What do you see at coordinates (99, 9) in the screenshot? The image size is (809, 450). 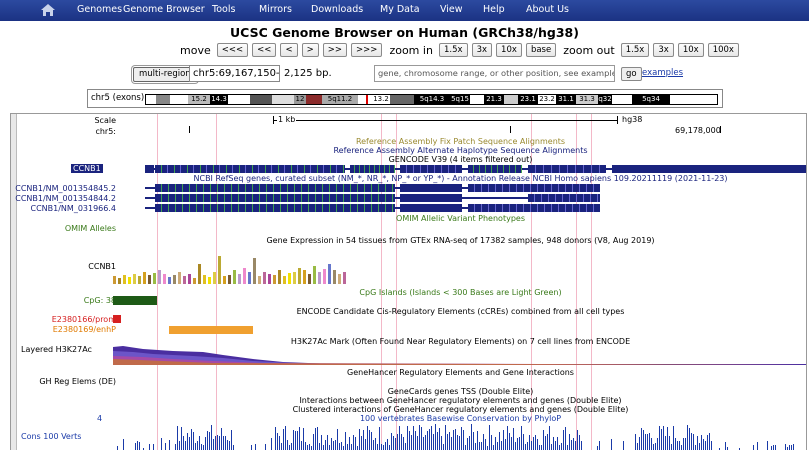 I see `nav-genomes: Genomes` at bounding box center [99, 9].